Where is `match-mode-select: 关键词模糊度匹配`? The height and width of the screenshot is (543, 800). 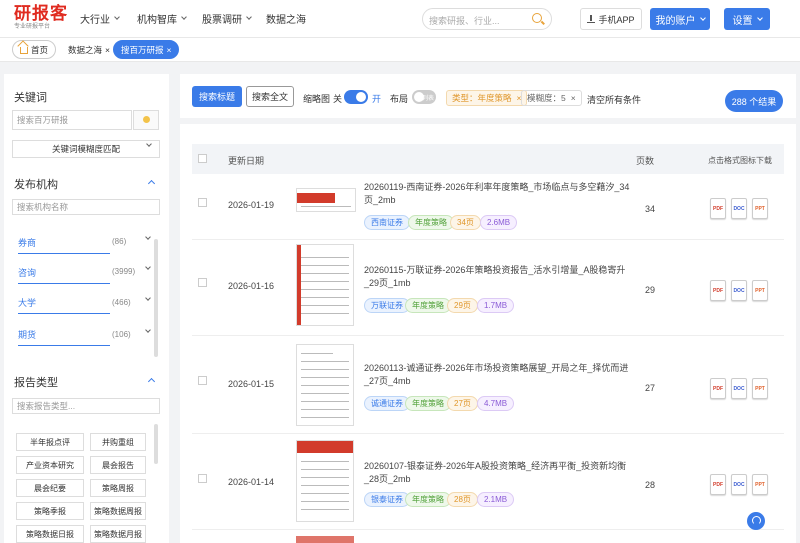
match-mode-select: 关键词模糊度匹配 is located at coordinates (86, 149).